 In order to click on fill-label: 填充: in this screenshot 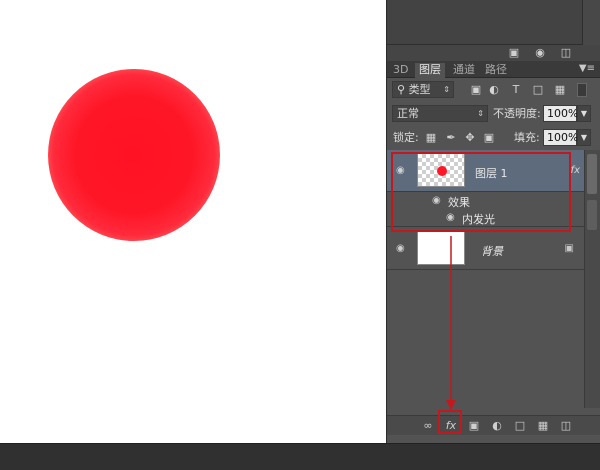, I will do `click(527, 137)`.